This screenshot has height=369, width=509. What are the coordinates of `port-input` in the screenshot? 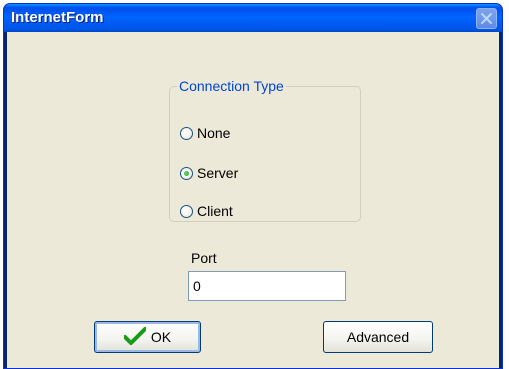 It's located at (267, 286).